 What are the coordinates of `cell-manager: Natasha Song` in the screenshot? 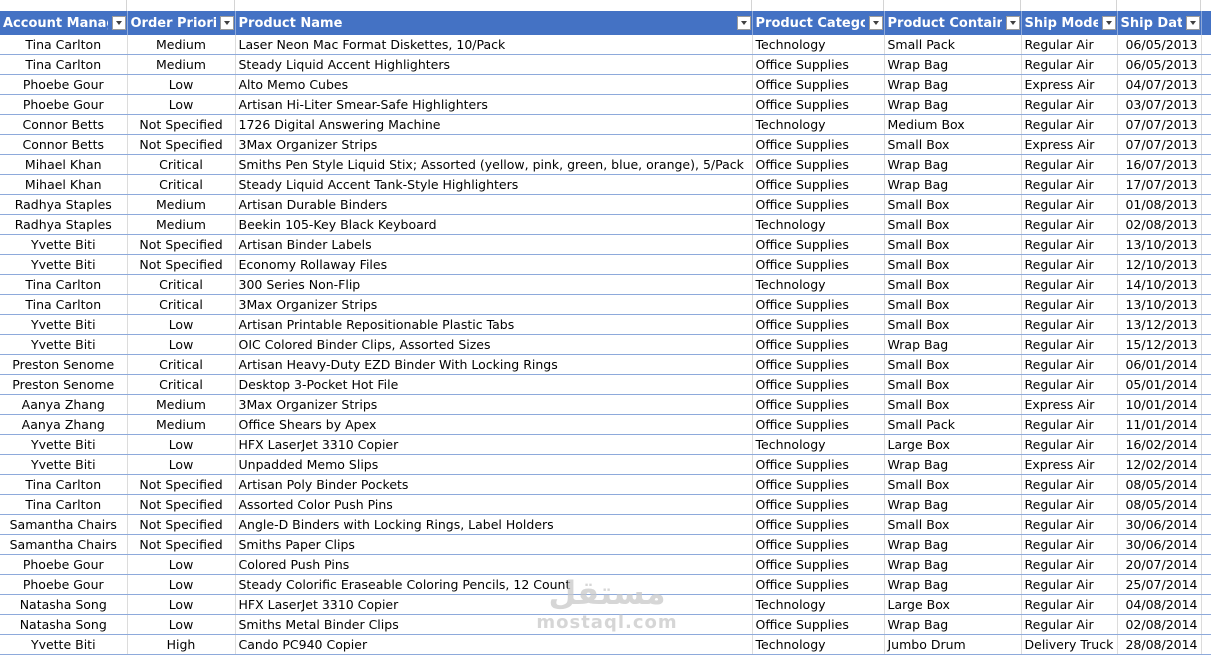 It's located at (64, 604).